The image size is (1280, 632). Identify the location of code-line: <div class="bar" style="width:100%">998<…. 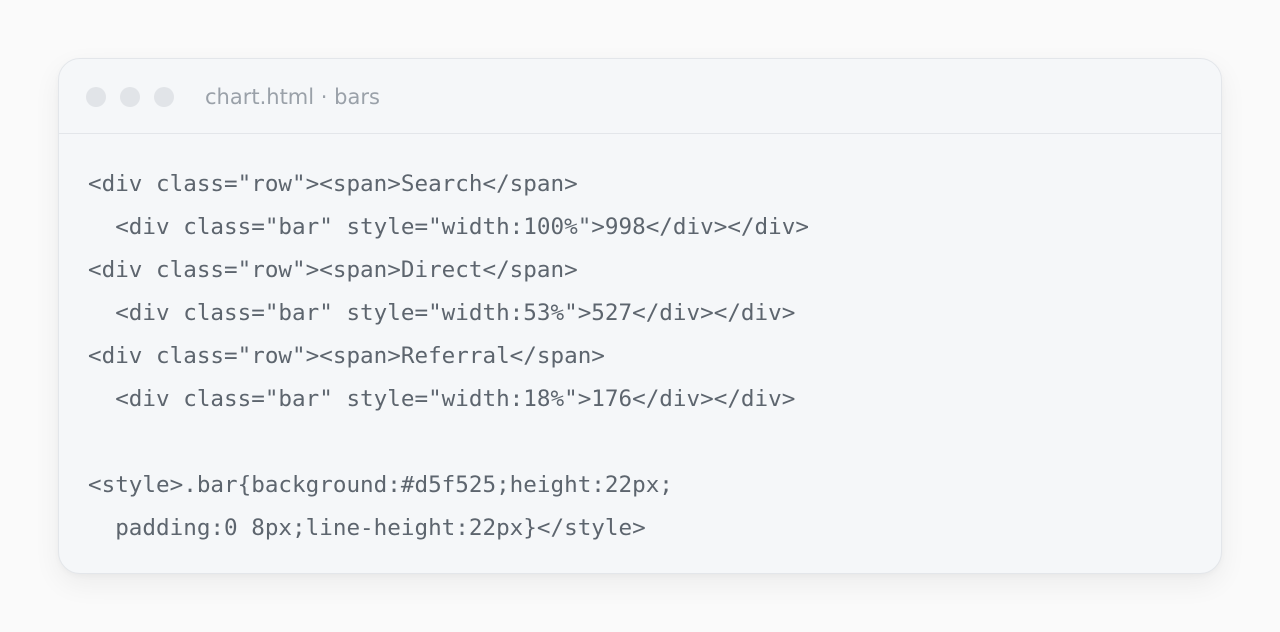
(448, 227).